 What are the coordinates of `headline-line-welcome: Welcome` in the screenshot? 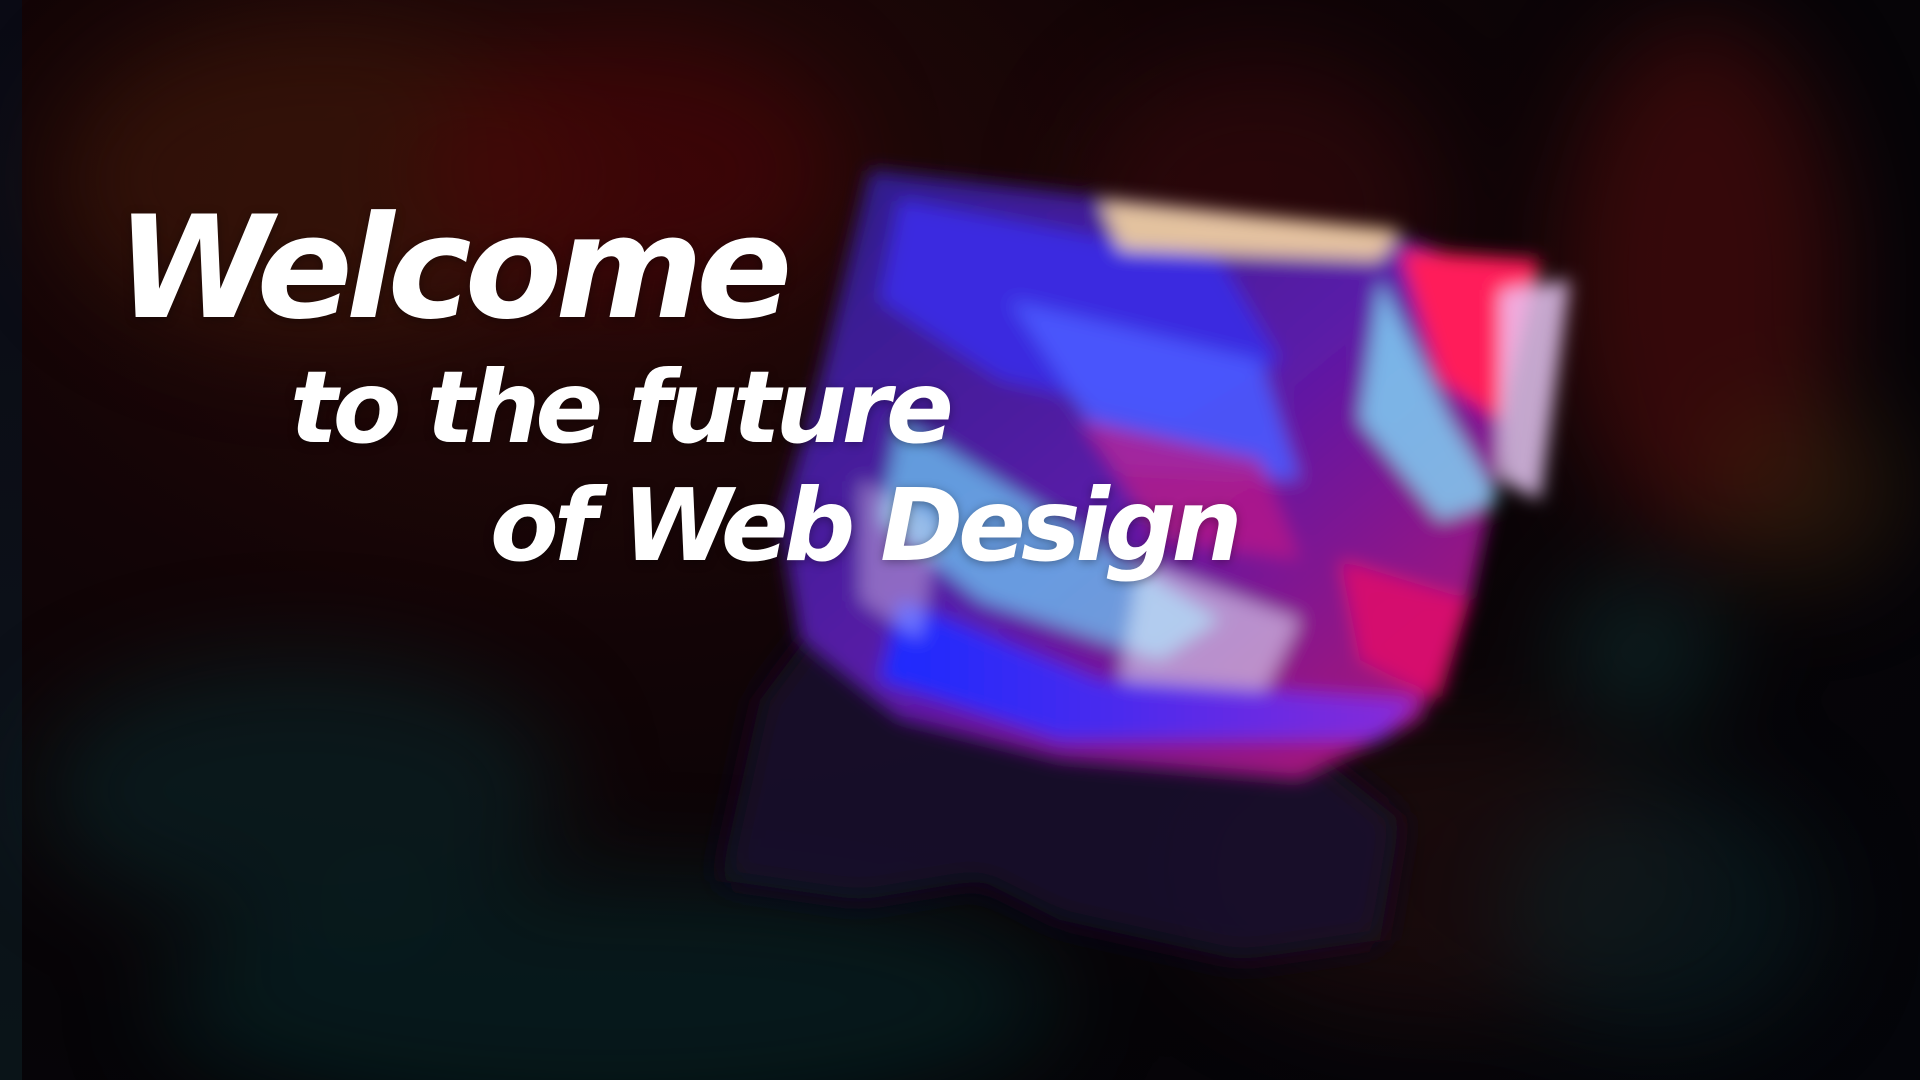 It's located at (454, 268).